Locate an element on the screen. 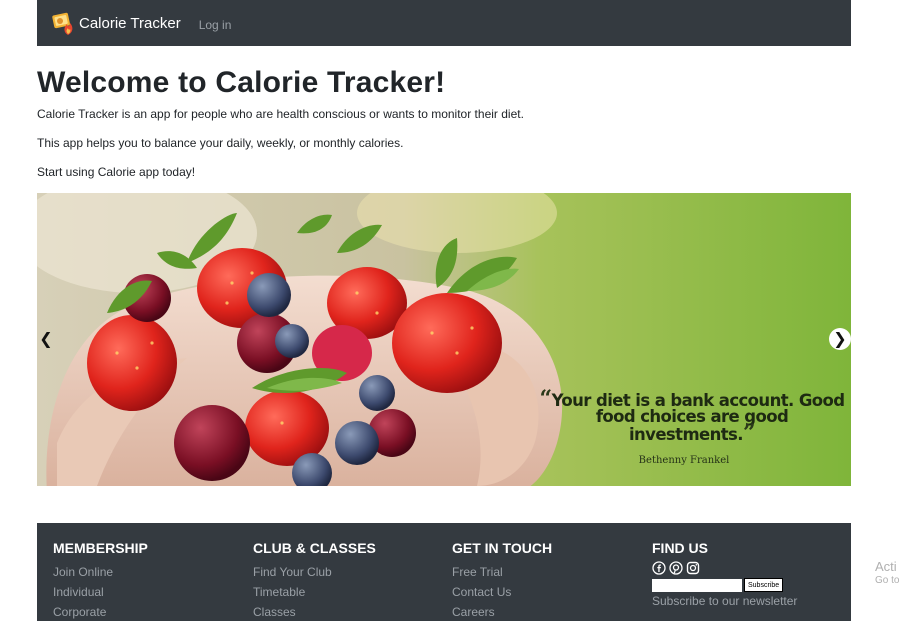  watermark-line-2: Go to is located at coordinates (887, 580).